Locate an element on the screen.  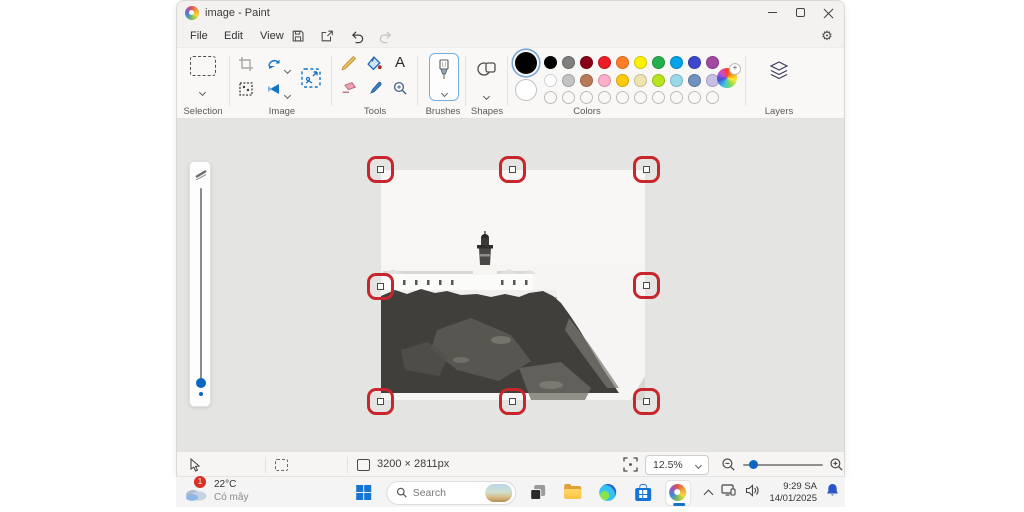
tray-device-button is located at coordinates (729, 492).